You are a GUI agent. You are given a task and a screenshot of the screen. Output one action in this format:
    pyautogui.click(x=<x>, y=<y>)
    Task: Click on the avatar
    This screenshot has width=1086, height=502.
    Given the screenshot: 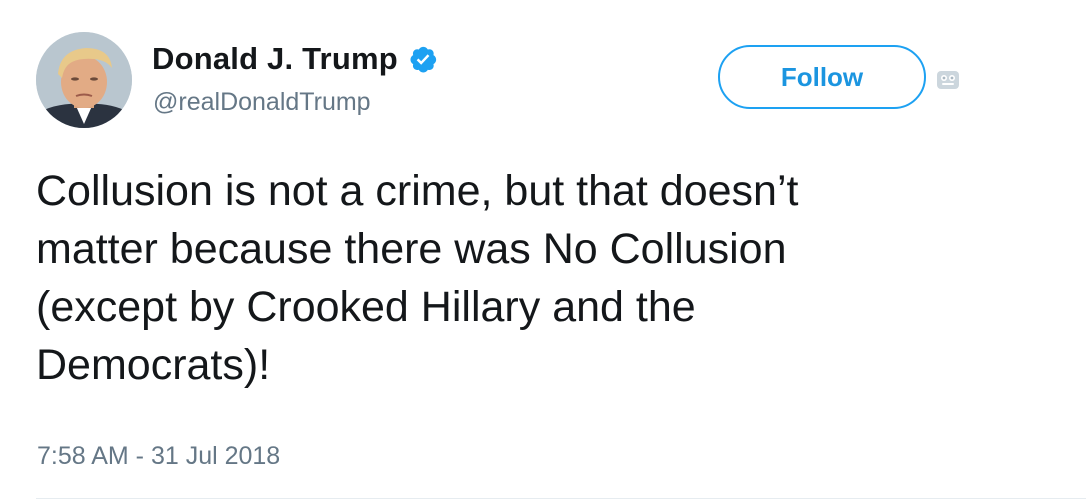 What is the action you would take?
    pyautogui.click(x=84, y=80)
    